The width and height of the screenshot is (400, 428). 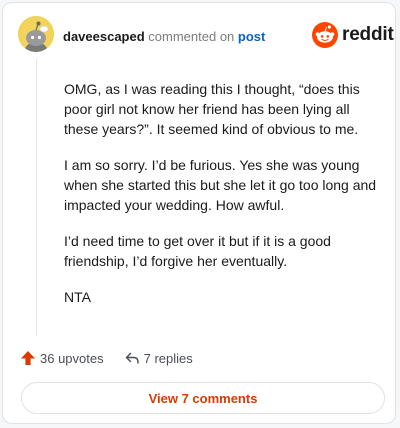 I want to click on comment-paragraph: NTA, so click(x=77, y=297).